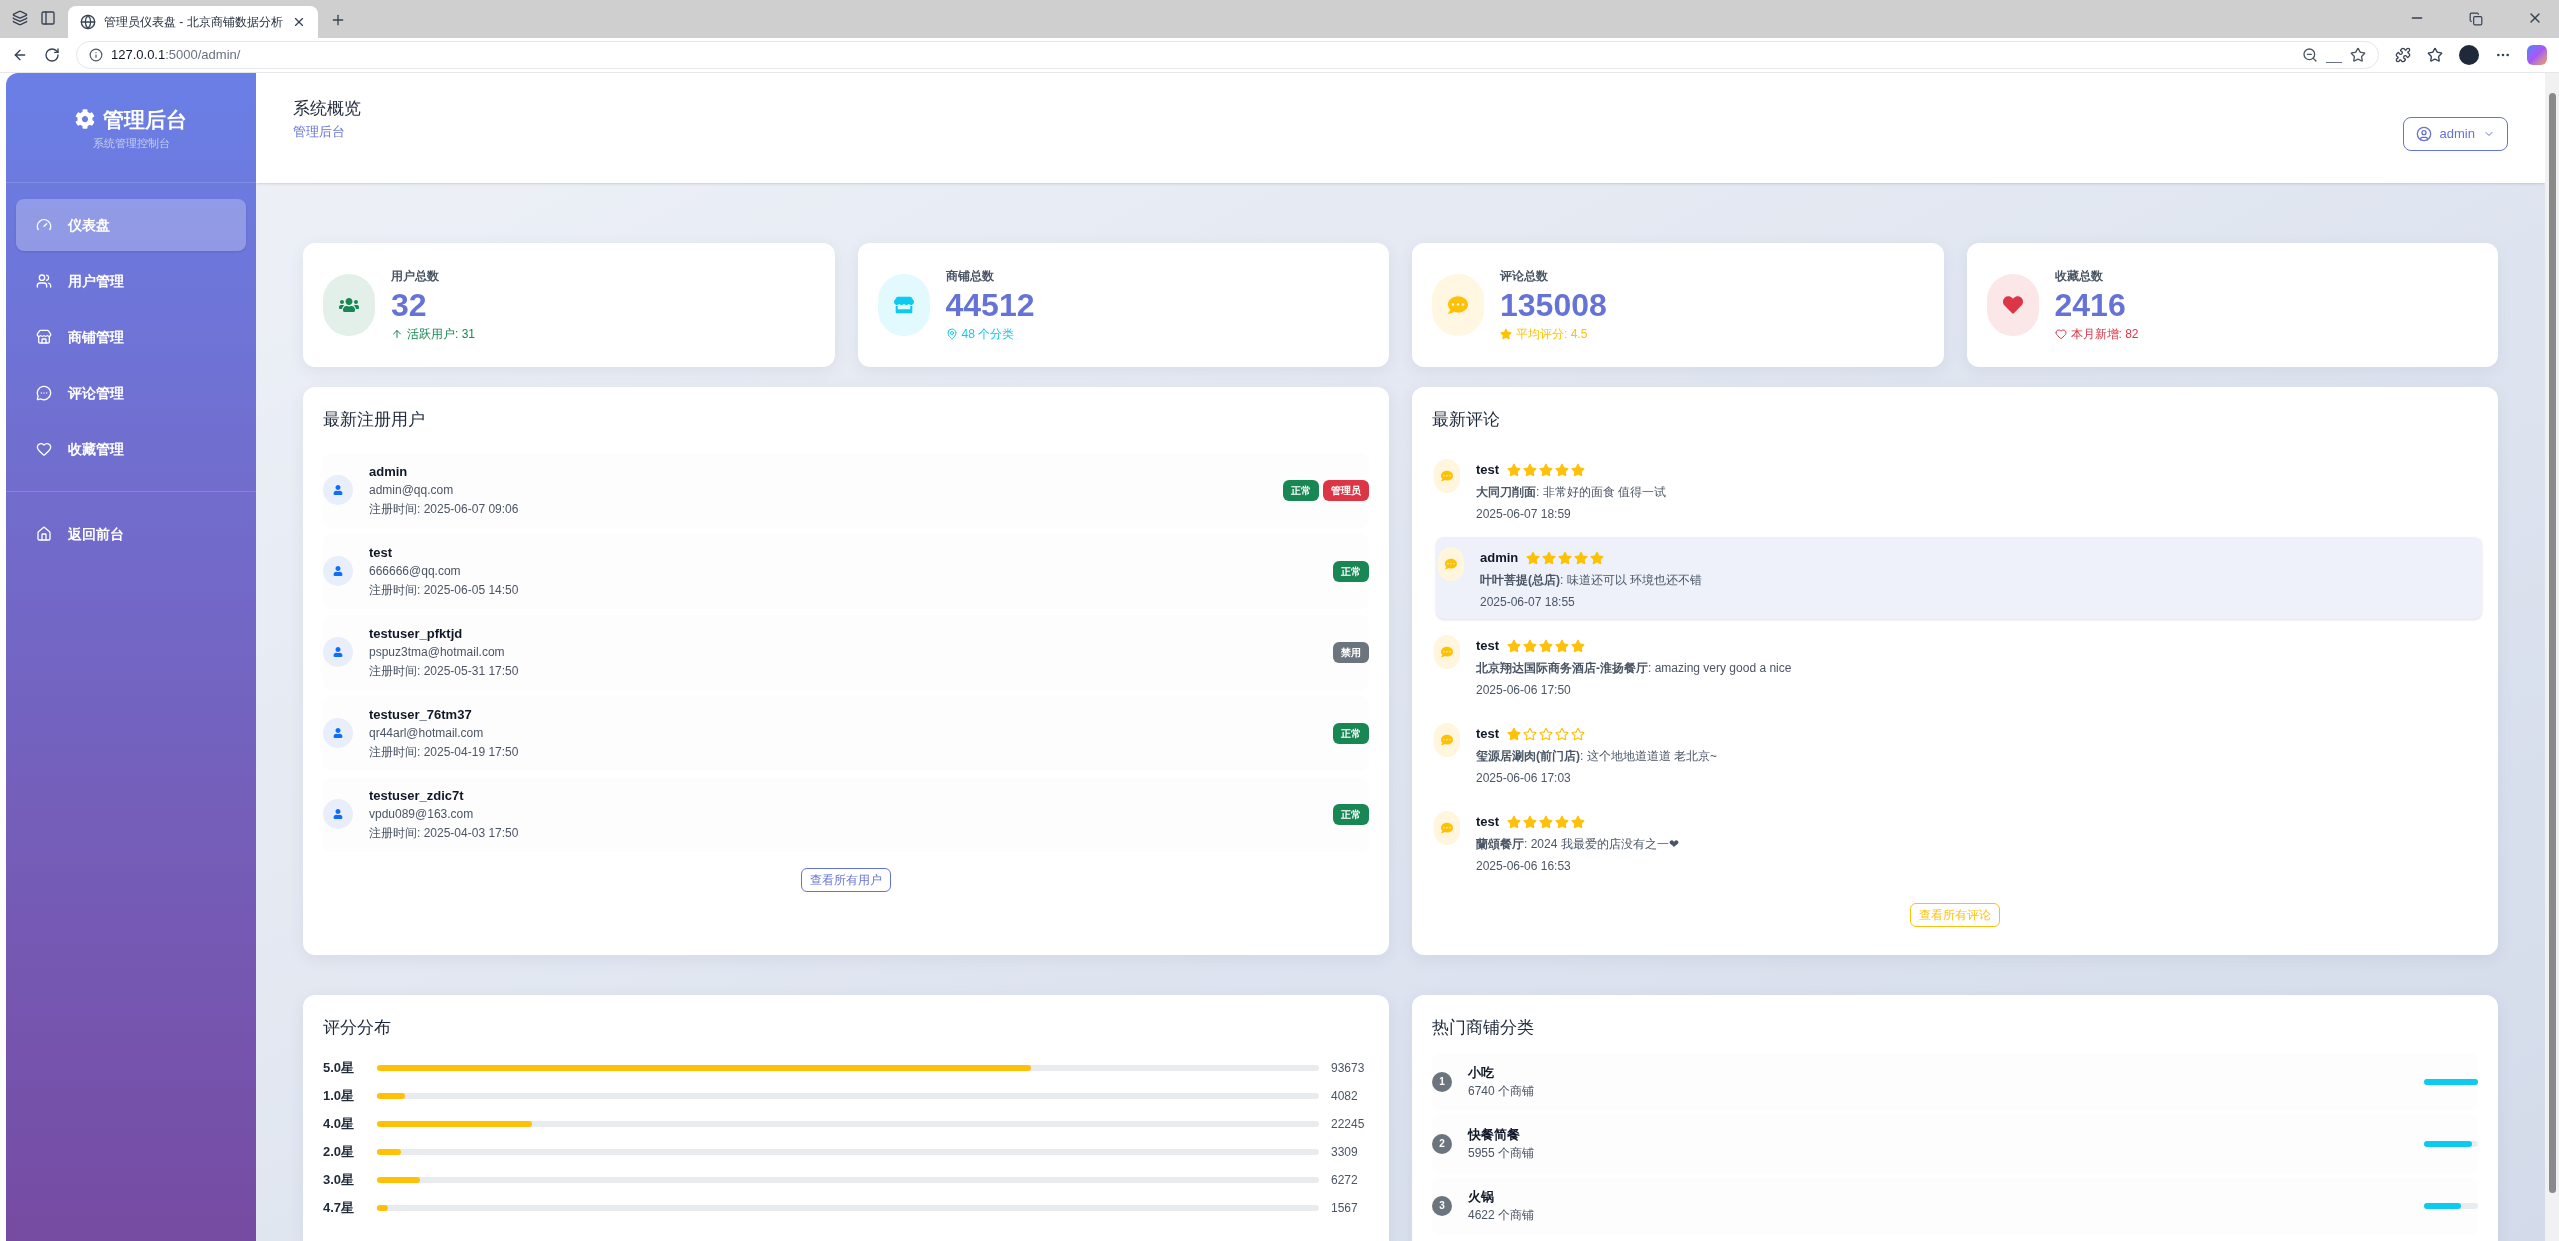 This screenshot has width=2559, height=1241. Describe the element at coordinates (1596, 756) in the screenshot. I see `review-text: 玺源居涮肉(前门店): 这个地地道道道 老北京~` at that location.